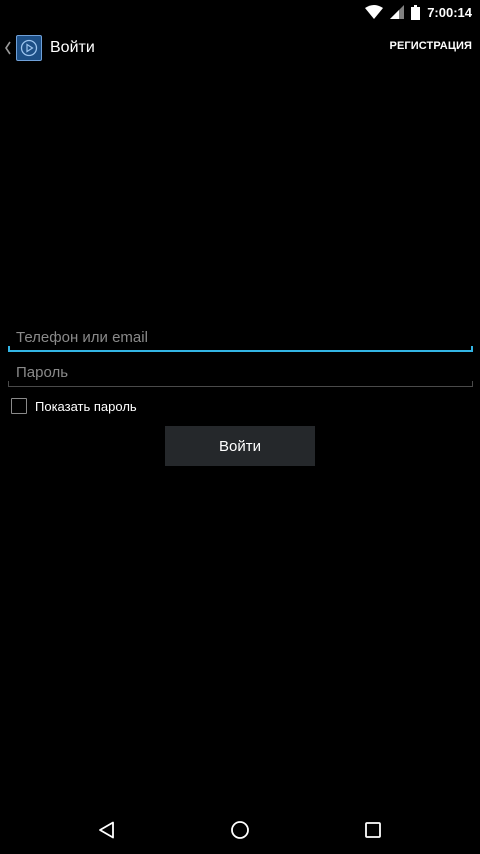 This screenshot has height=854, width=480. I want to click on action-bar: Войти РЕГИСТРАЦИЯ, so click(240, 48).